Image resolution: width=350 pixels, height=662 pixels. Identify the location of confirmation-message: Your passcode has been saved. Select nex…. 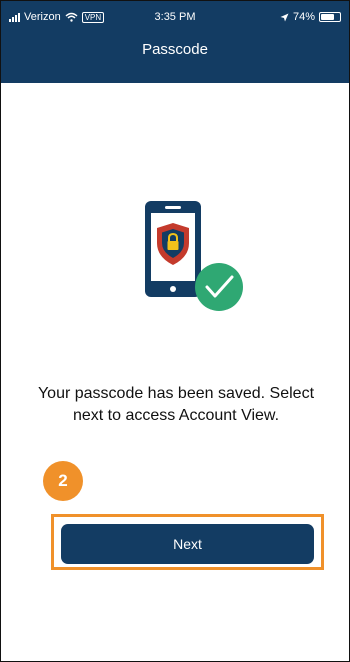
(176, 404).